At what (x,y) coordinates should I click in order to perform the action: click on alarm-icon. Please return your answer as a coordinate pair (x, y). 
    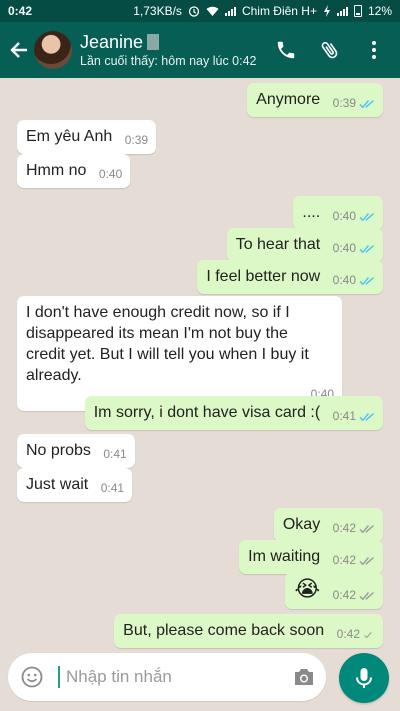
    Looking at the image, I should click on (194, 11).